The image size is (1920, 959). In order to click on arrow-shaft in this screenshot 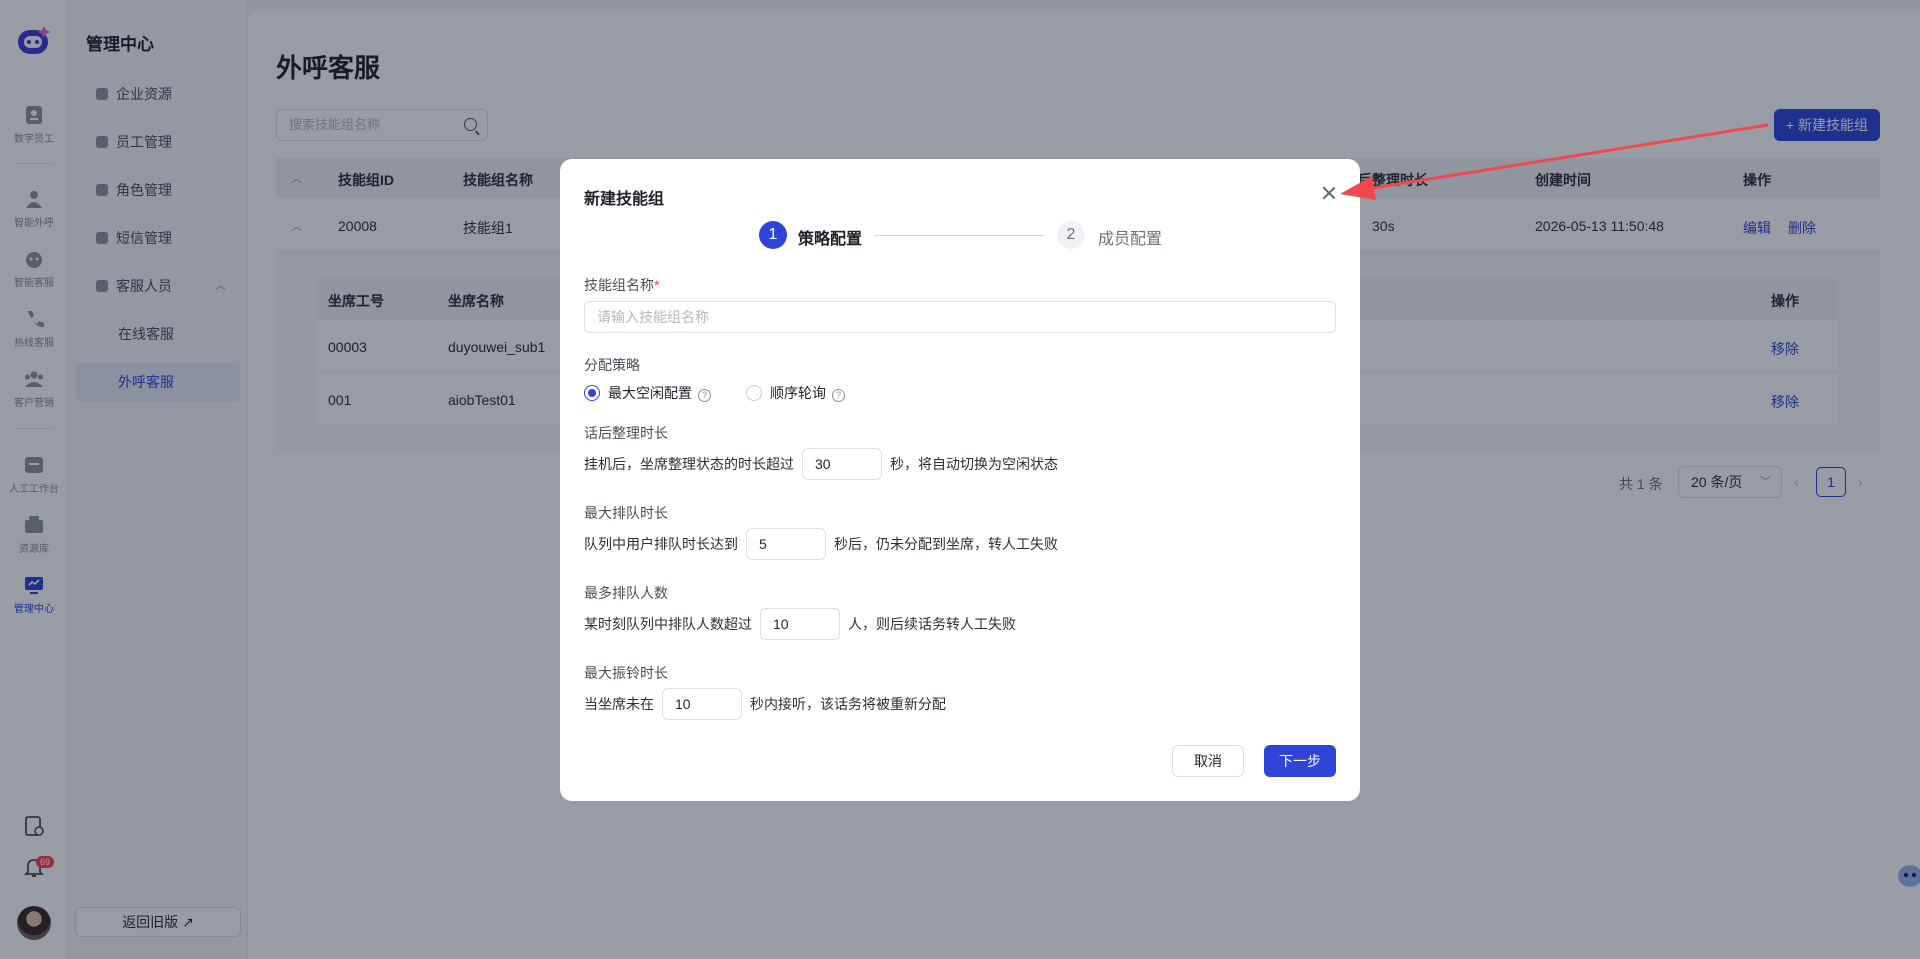, I will do `click(1564, 157)`.